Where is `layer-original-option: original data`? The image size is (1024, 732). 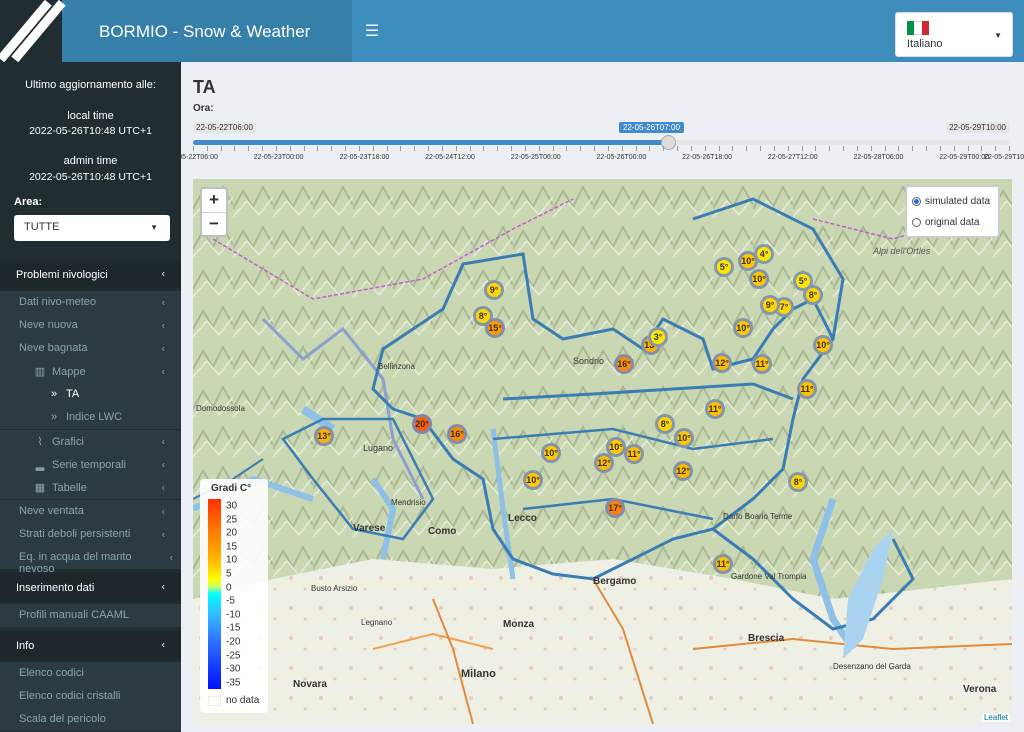
layer-original-option: original data is located at coordinates (952, 222).